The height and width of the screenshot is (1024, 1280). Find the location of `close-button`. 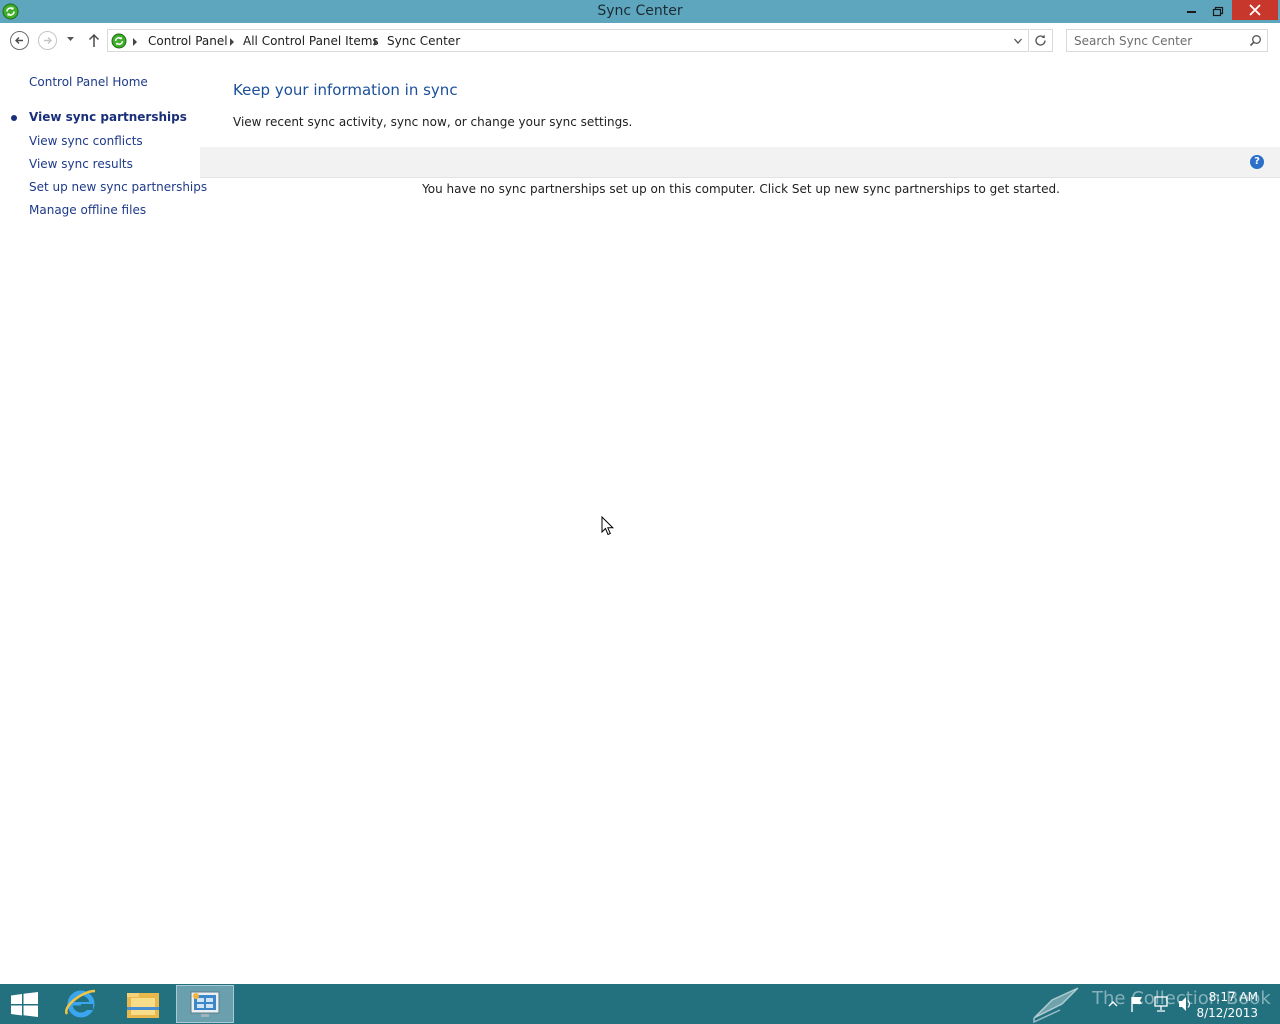

close-button is located at coordinates (1255, 10).